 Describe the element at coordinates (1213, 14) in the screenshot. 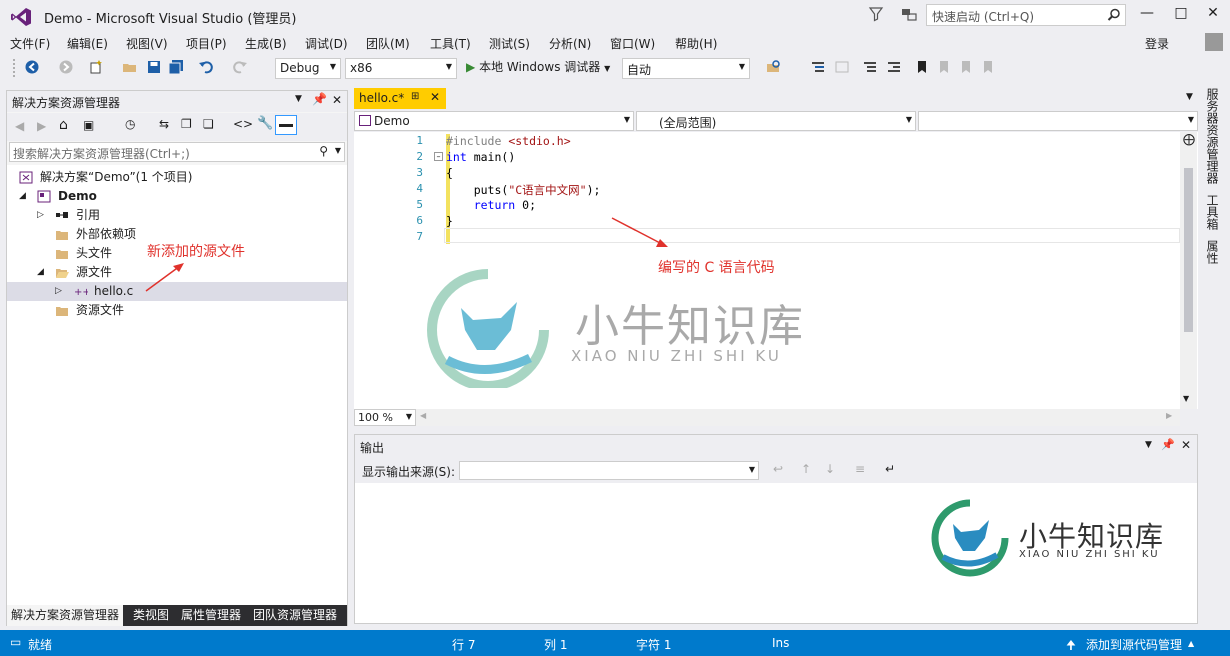

I see `close-button: ✕` at that location.